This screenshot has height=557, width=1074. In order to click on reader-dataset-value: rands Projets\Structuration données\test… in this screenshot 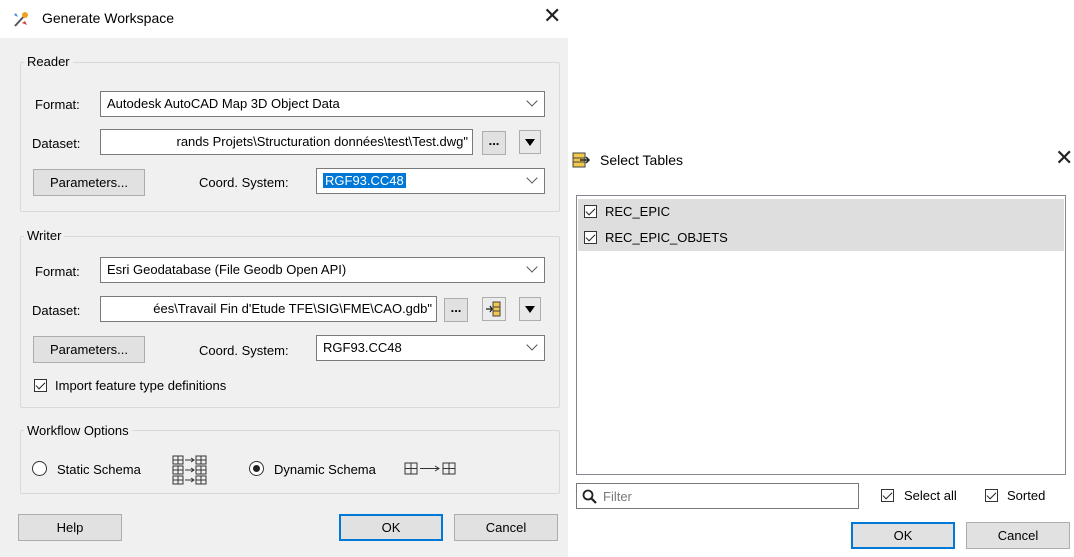, I will do `click(322, 141)`.